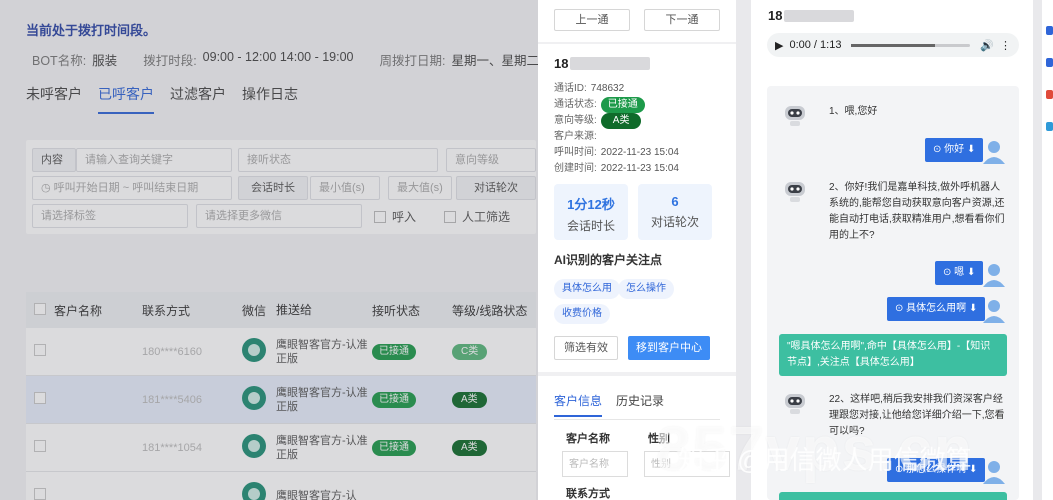  I want to click on tab-oplog: 操作日志, so click(270, 99).